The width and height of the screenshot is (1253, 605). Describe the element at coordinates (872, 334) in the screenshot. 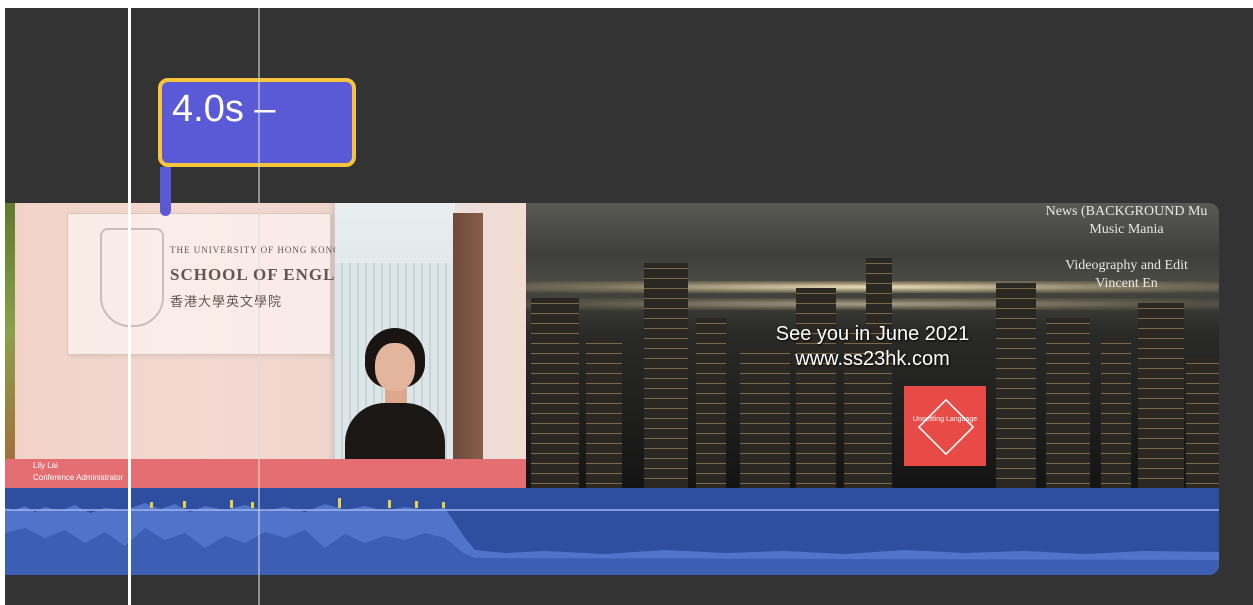

I see `tagline-date: See you in June 2021` at that location.